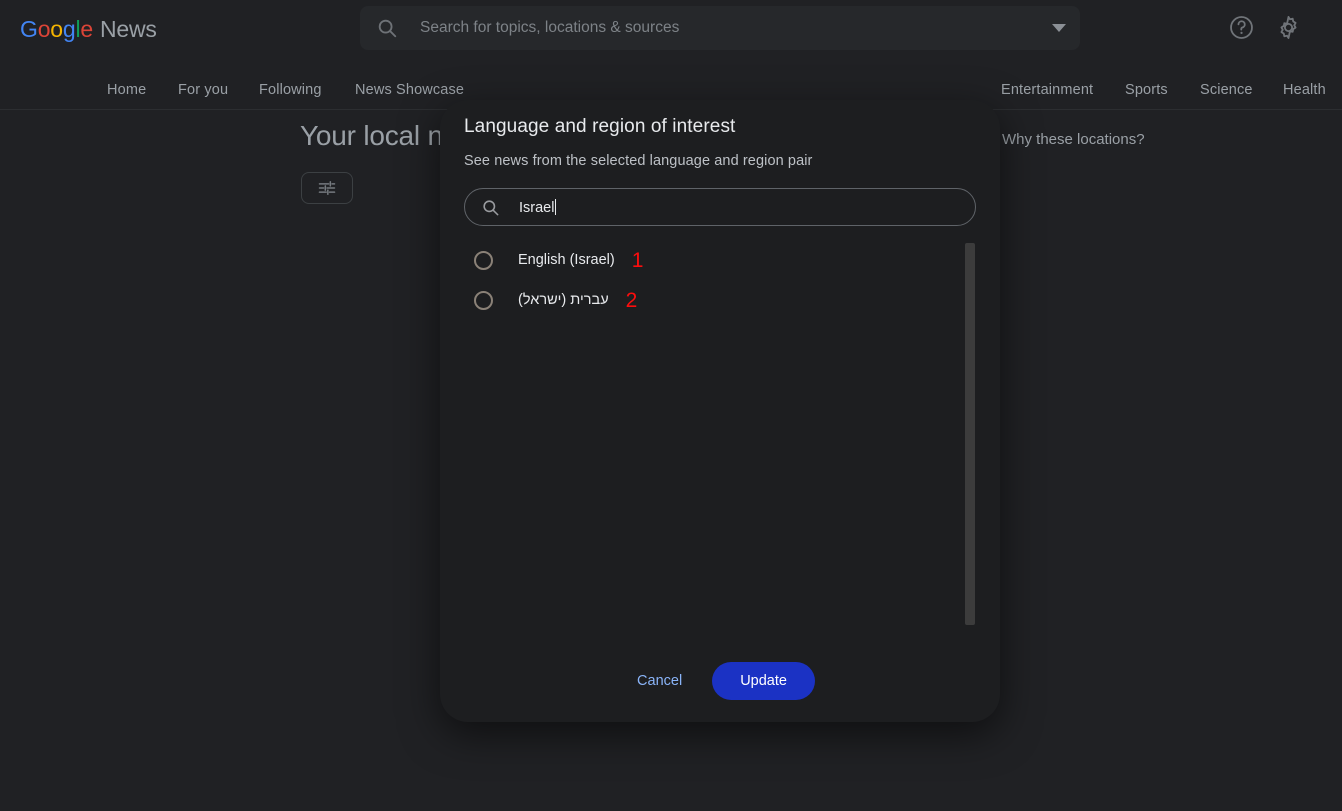 The width and height of the screenshot is (1342, 811). I want to click on radio-button-english-israel, so click(483, 260).